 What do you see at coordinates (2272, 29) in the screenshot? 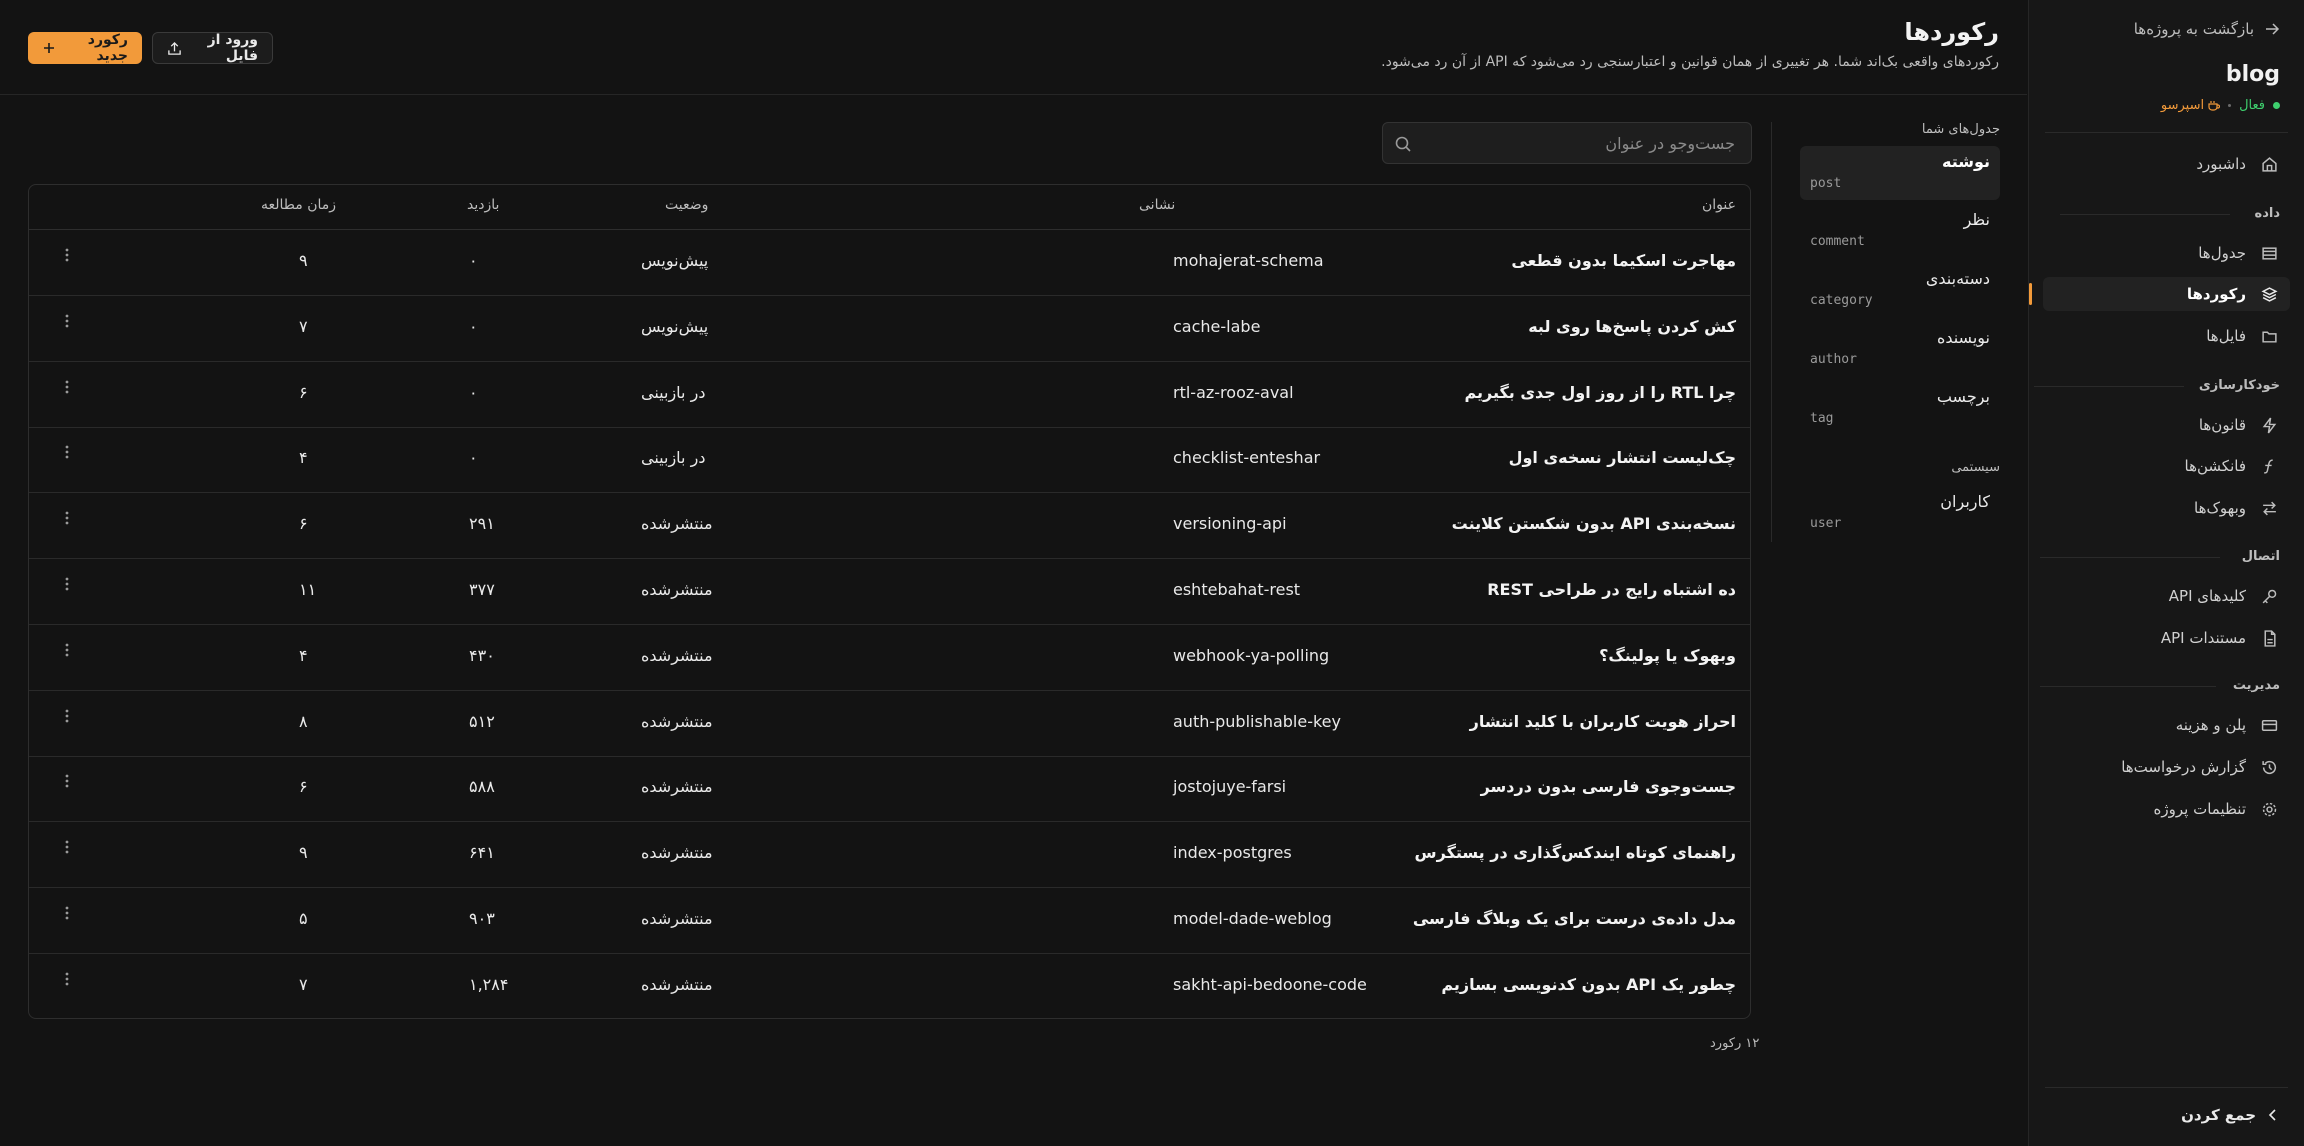
I see `arrow-right-icon` at bounding box center [2272, 29].